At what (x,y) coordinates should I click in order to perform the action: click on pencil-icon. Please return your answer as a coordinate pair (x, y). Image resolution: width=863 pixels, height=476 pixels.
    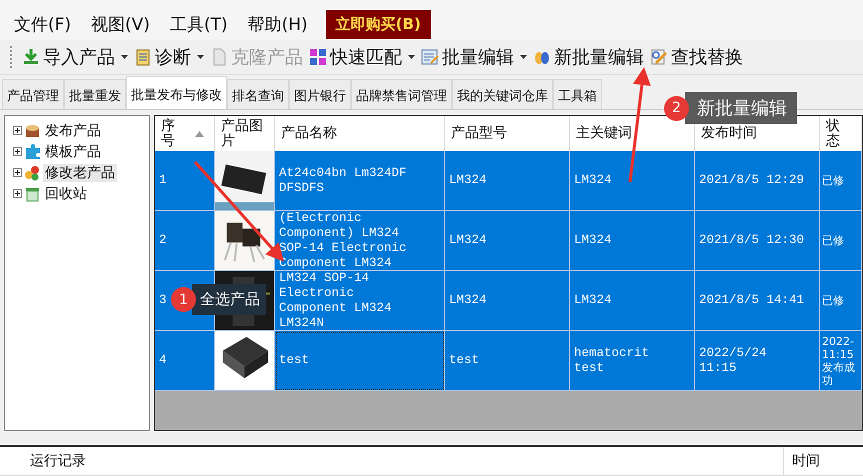
    Looking at the image, I should click on (659, 57).